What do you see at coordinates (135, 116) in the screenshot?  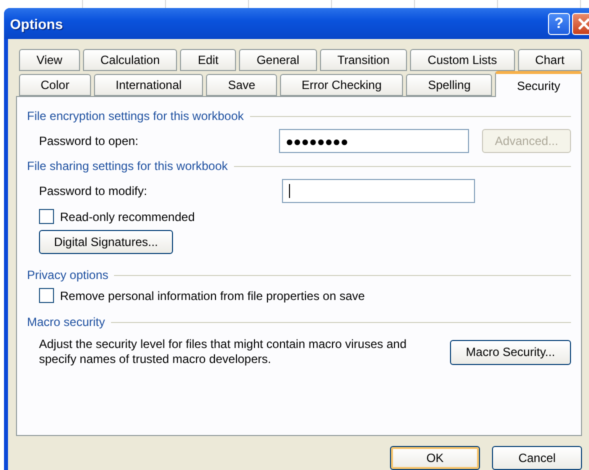 I see `section-heading: File encryption settings for this workbook` at bounding box center [135, 116].